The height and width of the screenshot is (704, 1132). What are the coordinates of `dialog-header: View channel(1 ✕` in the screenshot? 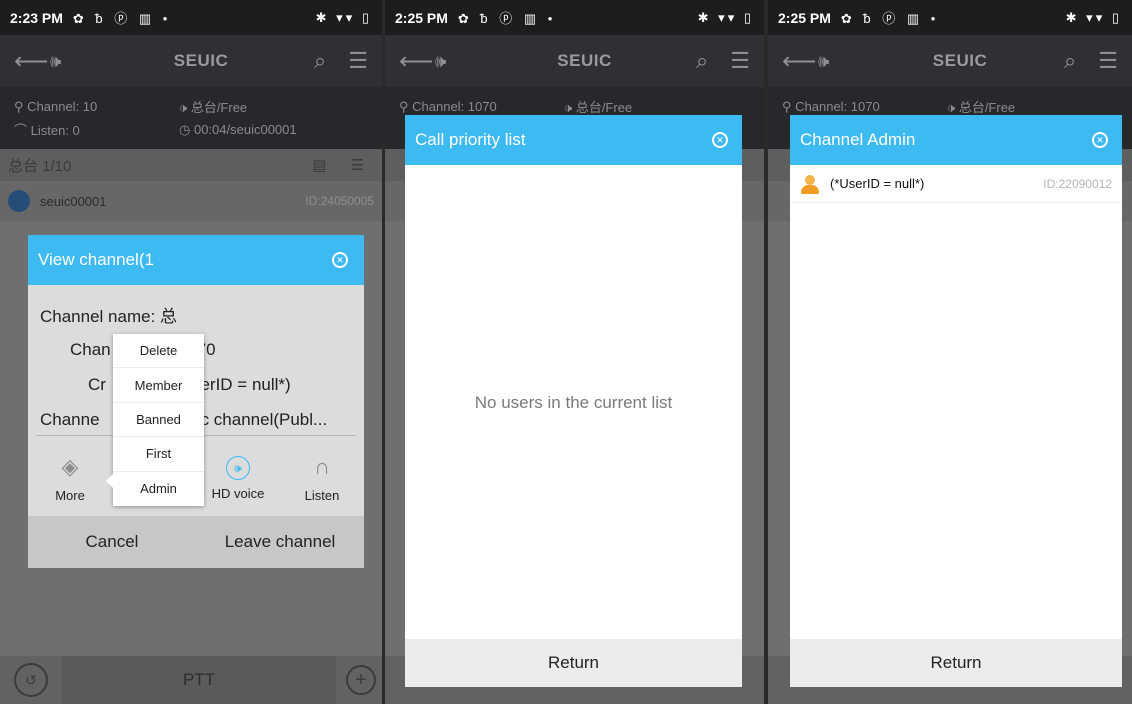 It's located at (196, 260).